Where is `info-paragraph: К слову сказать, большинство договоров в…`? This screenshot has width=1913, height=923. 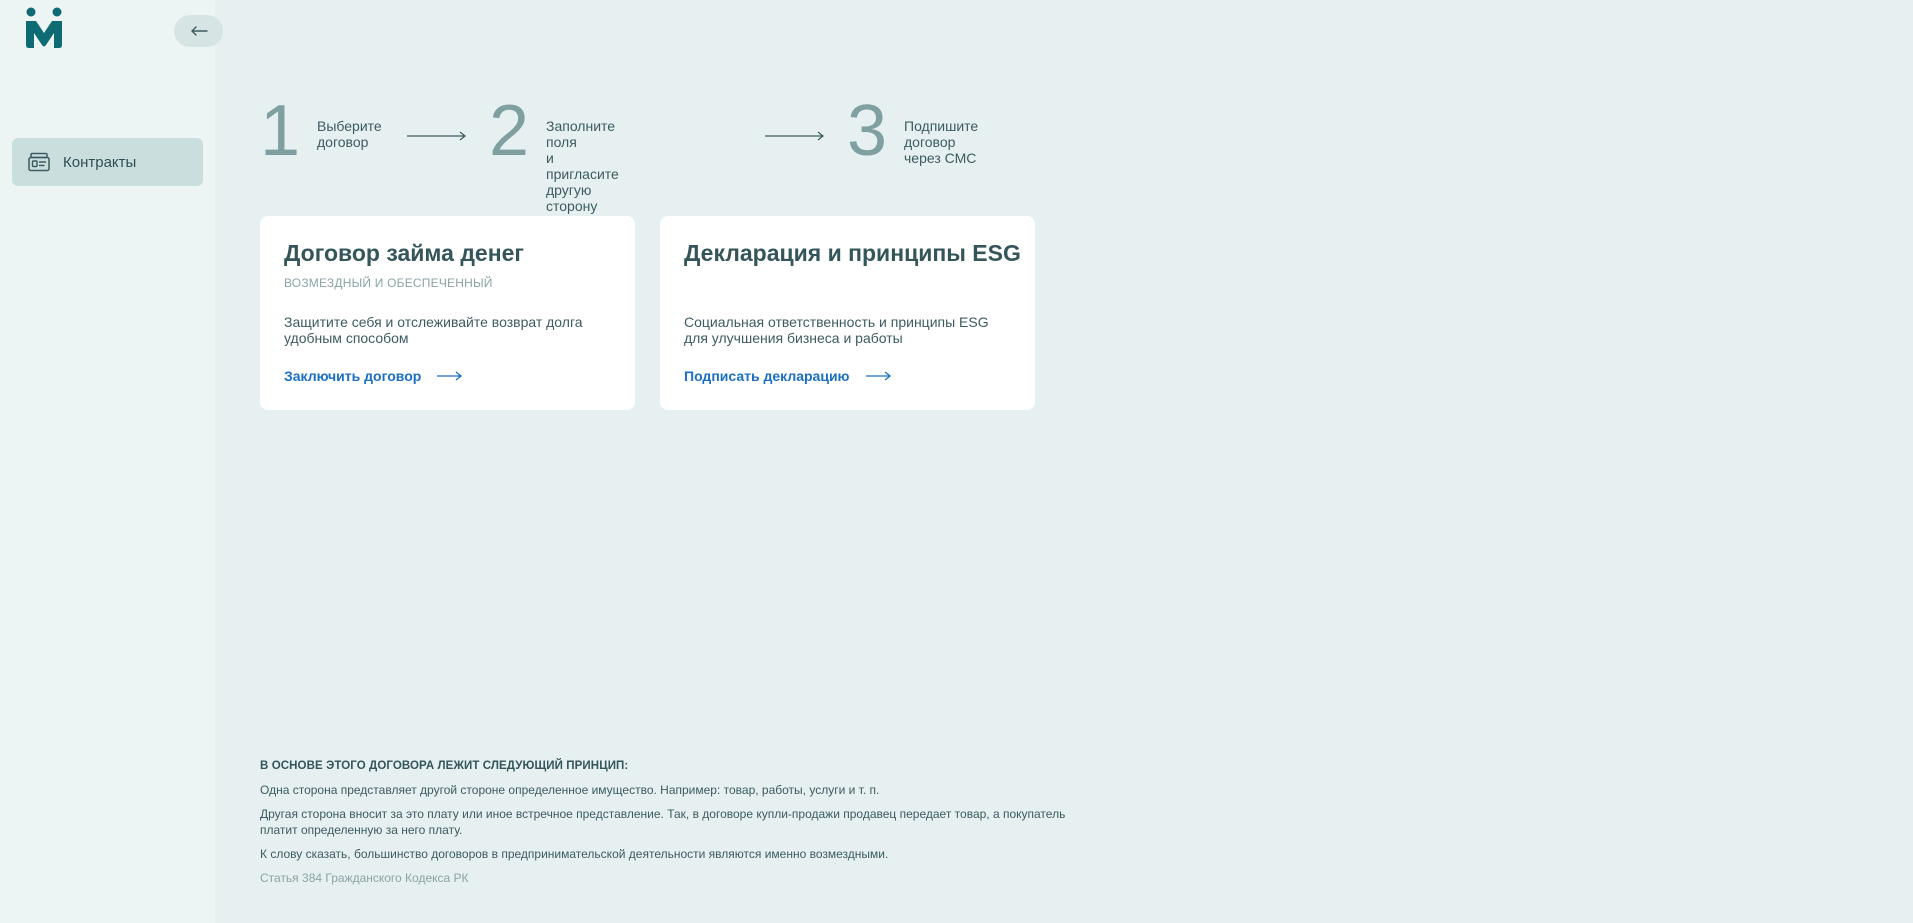 info-paragraph: К слову сказать, большинство договоров в… is located at coordinates (574, 854).